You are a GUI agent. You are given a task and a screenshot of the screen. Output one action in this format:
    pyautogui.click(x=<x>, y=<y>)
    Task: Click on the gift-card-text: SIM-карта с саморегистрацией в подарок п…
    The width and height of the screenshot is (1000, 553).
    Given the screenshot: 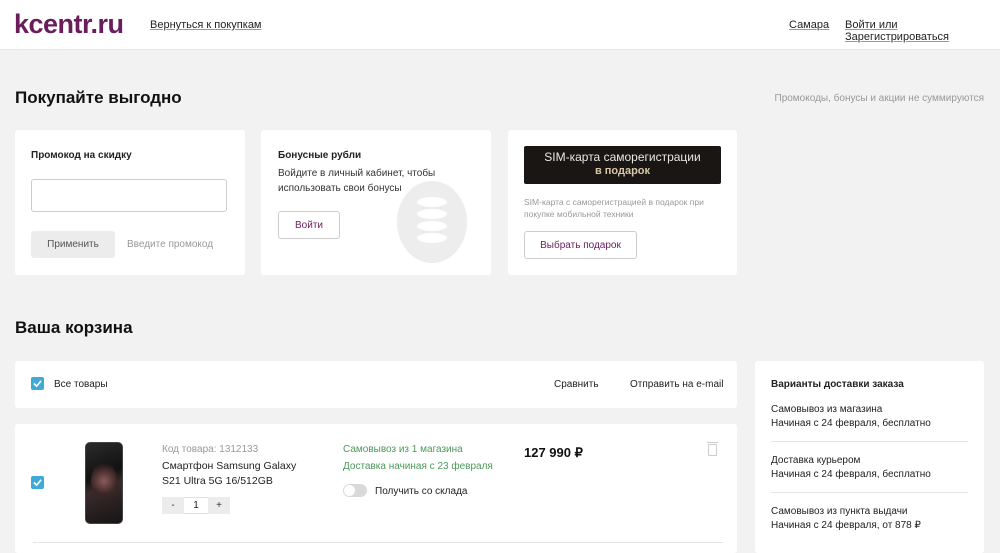 What is the action you would take?
    pyautogui.click(x=614, y=208)
    